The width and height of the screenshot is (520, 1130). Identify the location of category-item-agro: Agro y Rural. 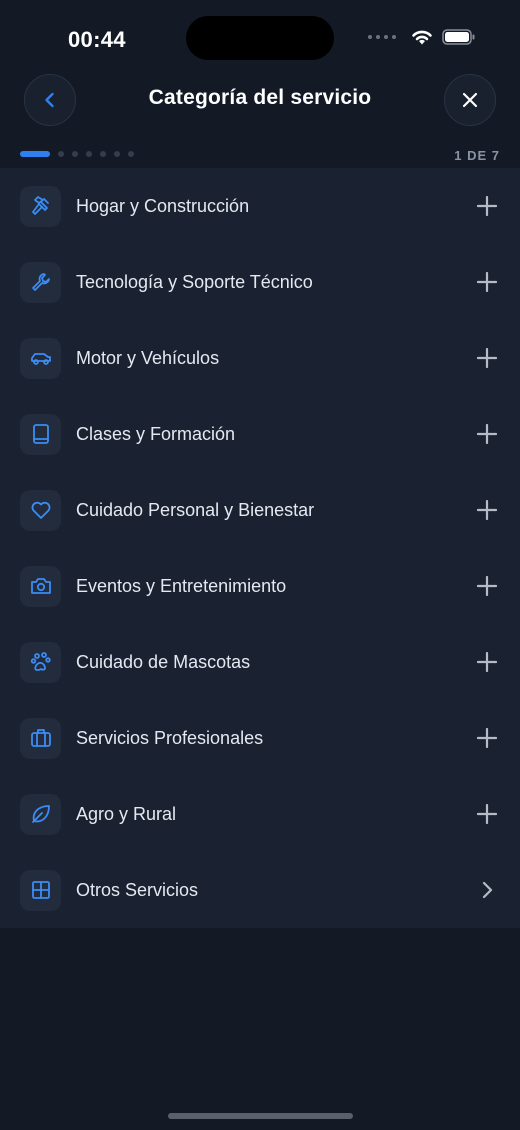
(260, 814).